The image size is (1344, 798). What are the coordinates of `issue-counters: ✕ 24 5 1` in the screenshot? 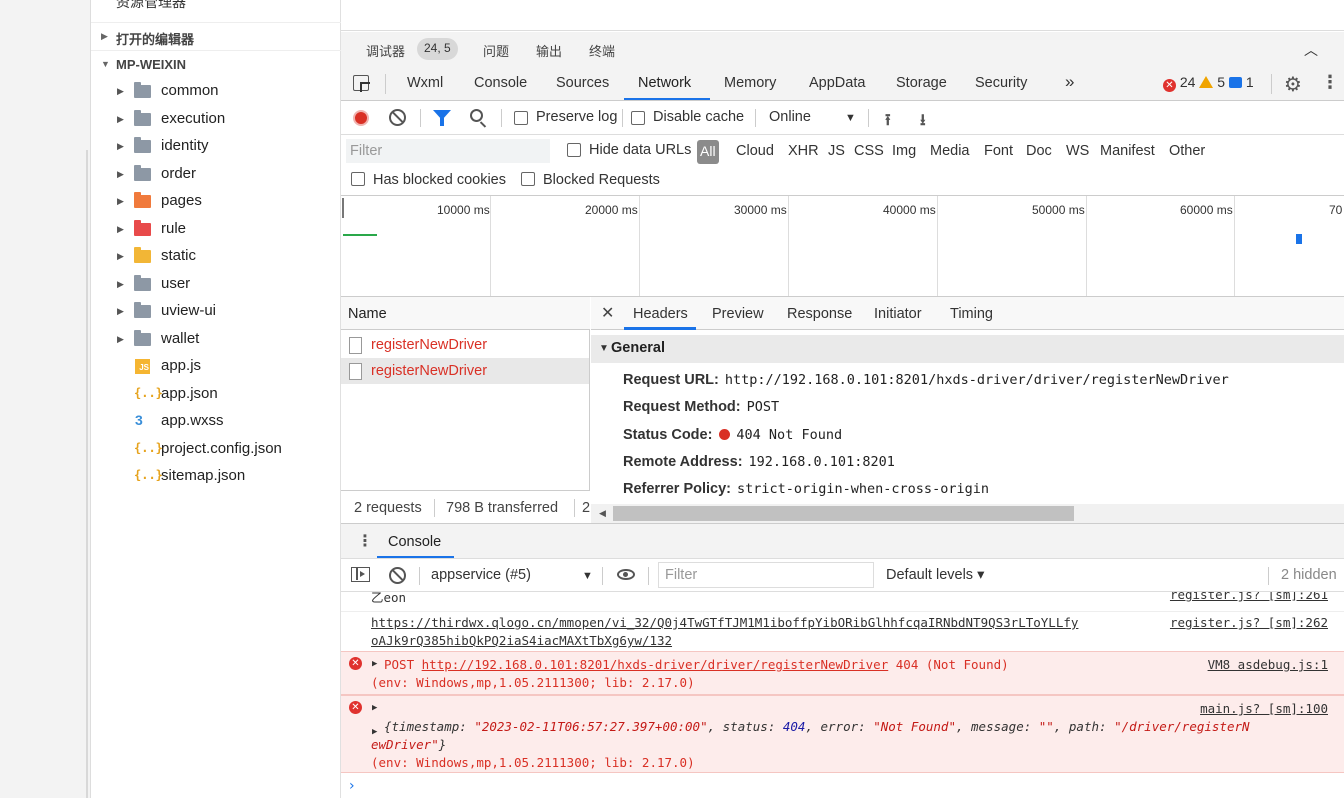 It's located at (1208, 84).